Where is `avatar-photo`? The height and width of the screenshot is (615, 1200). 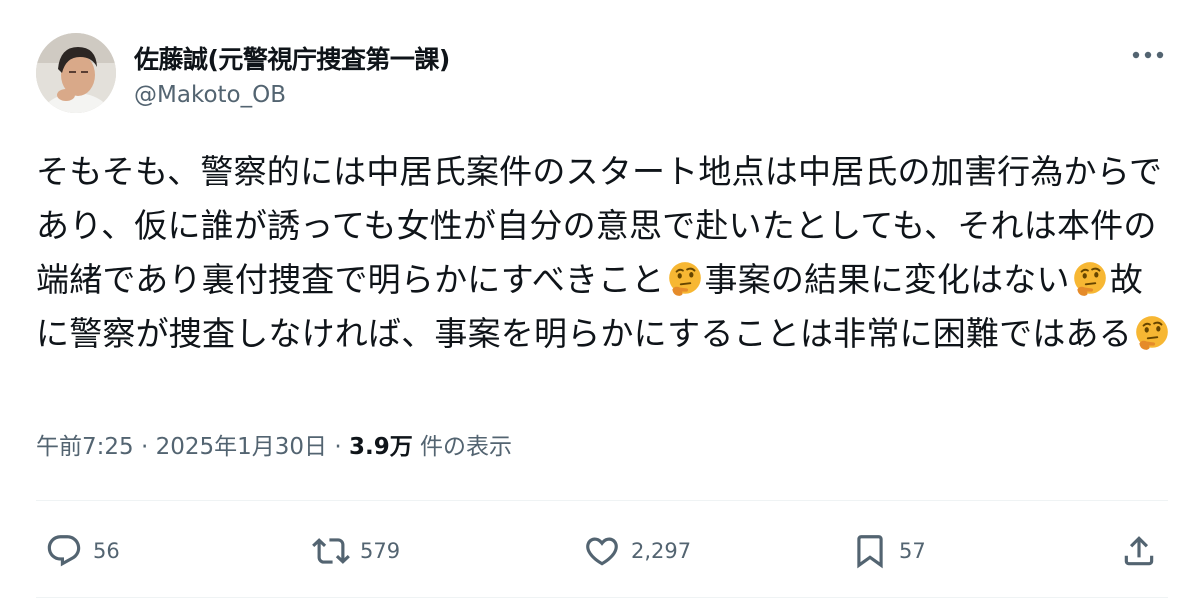
avatar-photo is located at coordinates (76, 73).